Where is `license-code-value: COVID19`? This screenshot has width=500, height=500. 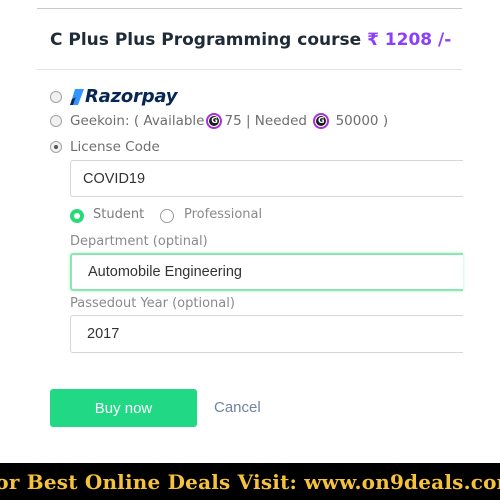 license-code-value: COVID19 is located at coordinates (114, 178).